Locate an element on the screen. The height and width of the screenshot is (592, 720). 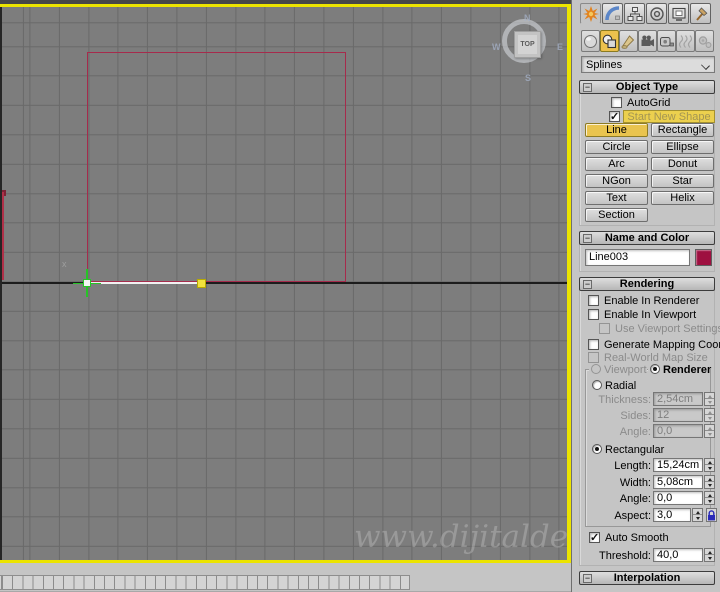
line-button: Line is located at coordinates (616, 130).